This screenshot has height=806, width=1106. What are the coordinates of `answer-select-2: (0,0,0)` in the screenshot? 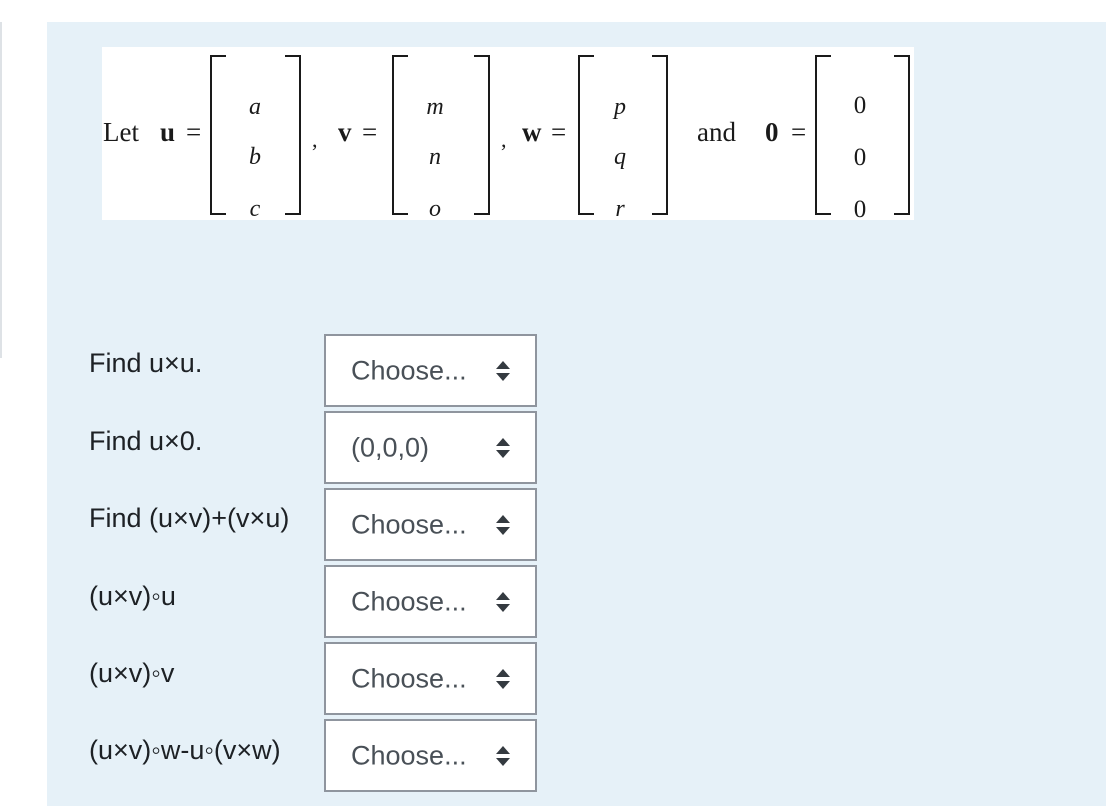 It's located at (430, 447).